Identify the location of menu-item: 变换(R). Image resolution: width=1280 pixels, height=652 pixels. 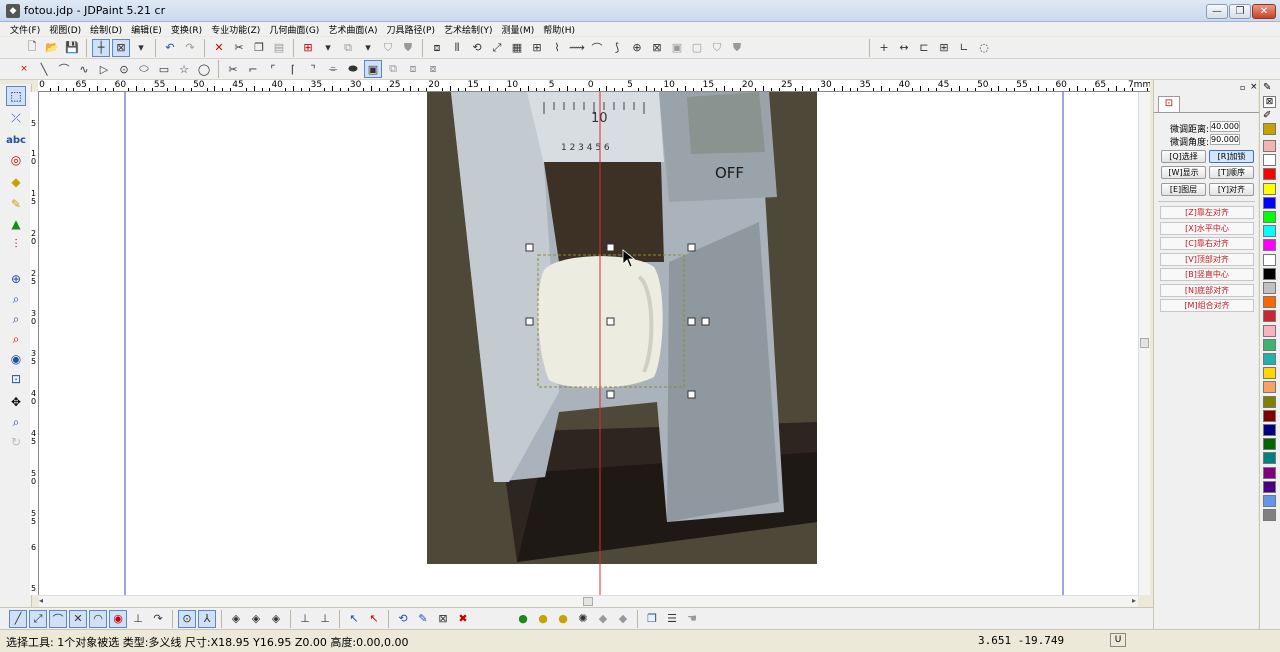
(186, 29).